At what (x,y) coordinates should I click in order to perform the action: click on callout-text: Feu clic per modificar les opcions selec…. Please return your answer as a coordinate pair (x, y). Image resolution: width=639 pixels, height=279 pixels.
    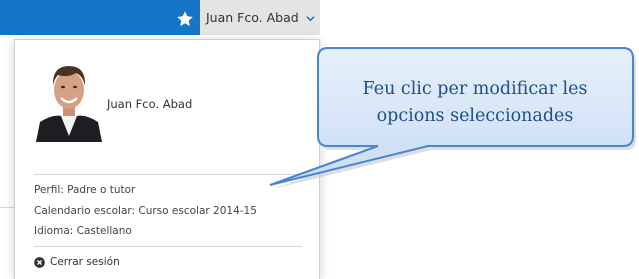
    Looking at the image, I should click on (475, 103).